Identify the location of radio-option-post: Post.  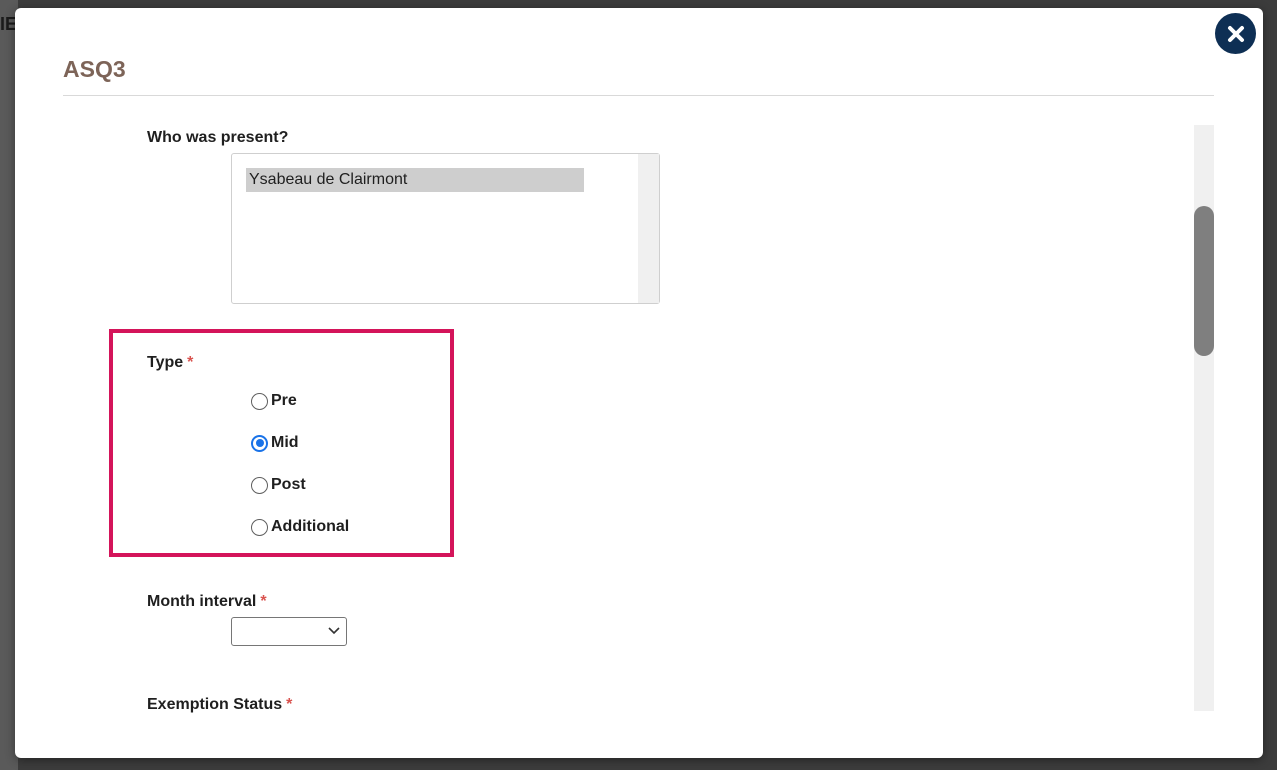
(278, 485).